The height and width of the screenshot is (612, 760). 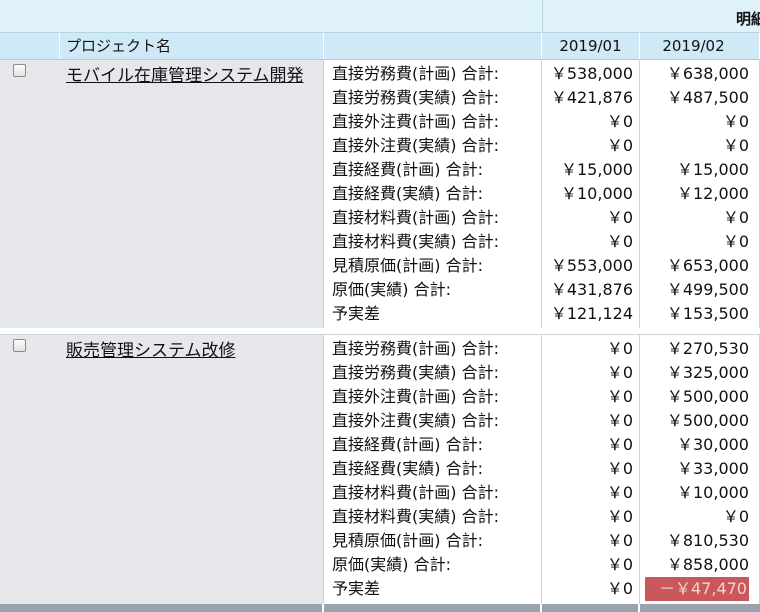 I want to click on value-cell: ￥553,000, so click(x=591, y=265).